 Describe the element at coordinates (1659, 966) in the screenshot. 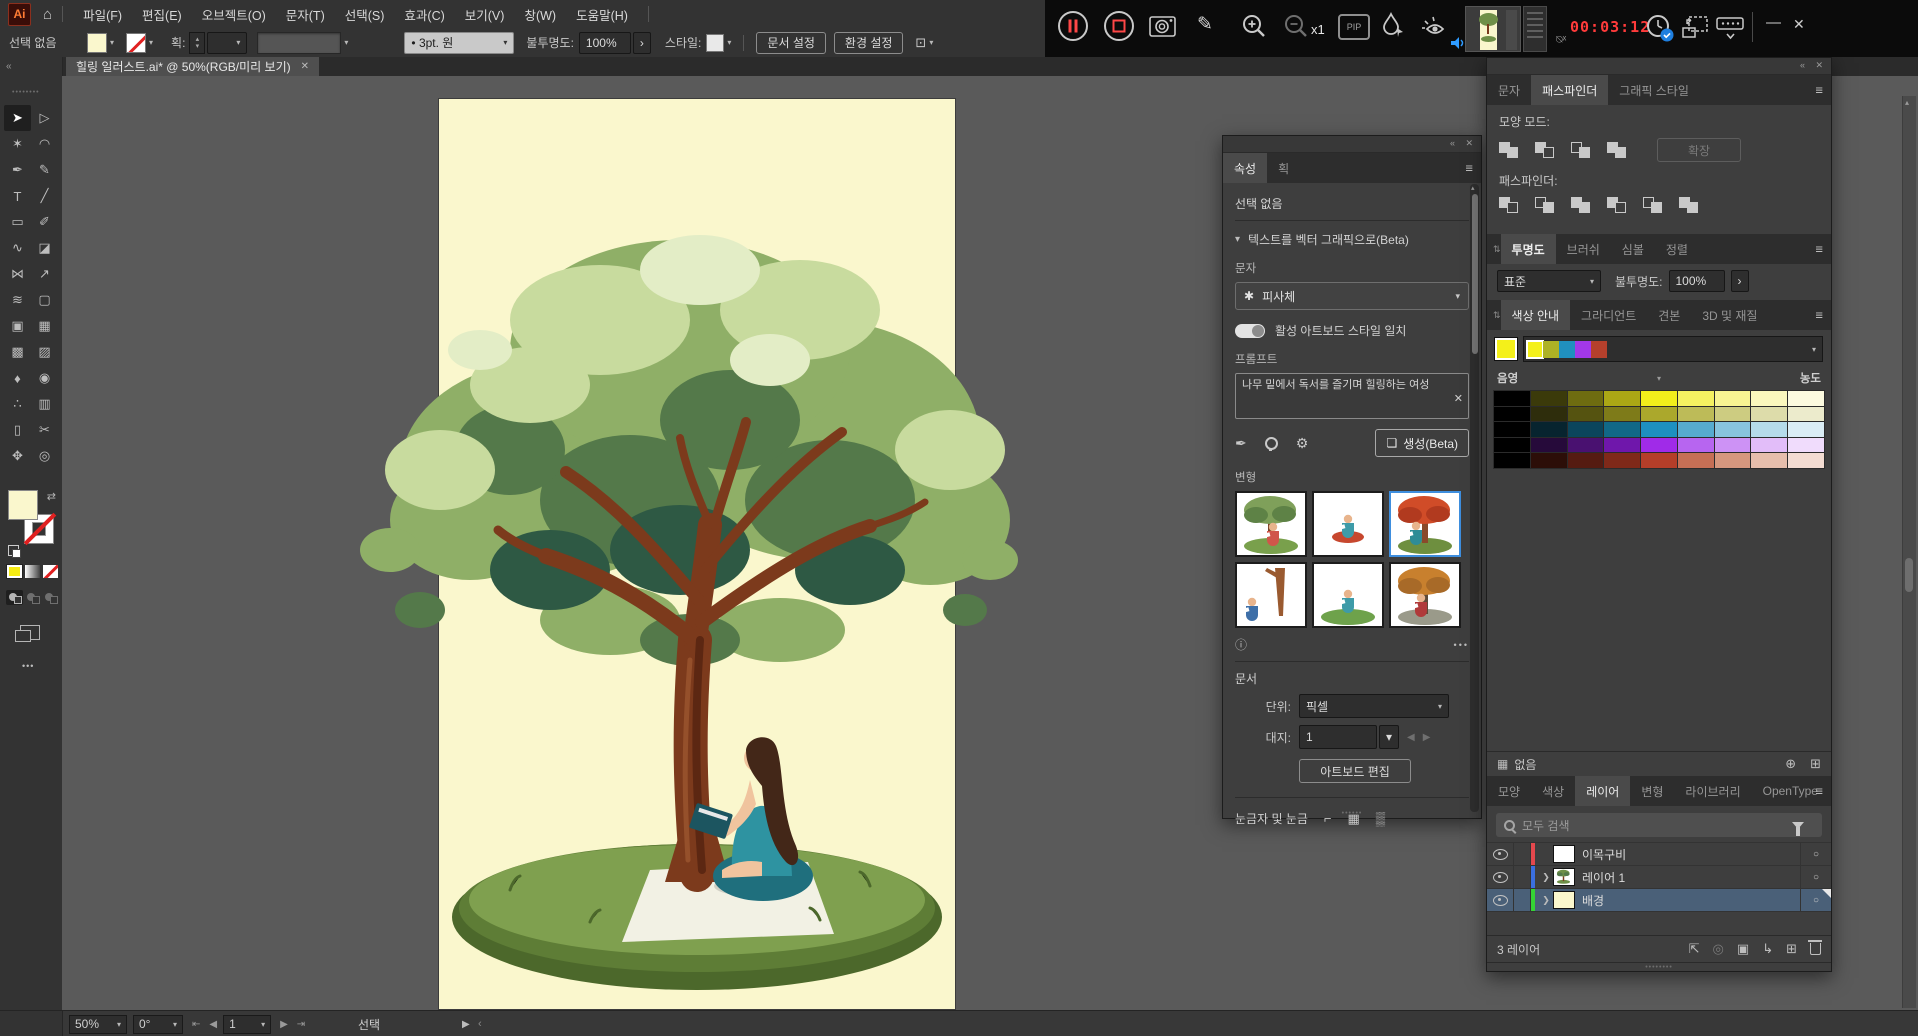

I see `resize-grip: ••••••••` at that location.